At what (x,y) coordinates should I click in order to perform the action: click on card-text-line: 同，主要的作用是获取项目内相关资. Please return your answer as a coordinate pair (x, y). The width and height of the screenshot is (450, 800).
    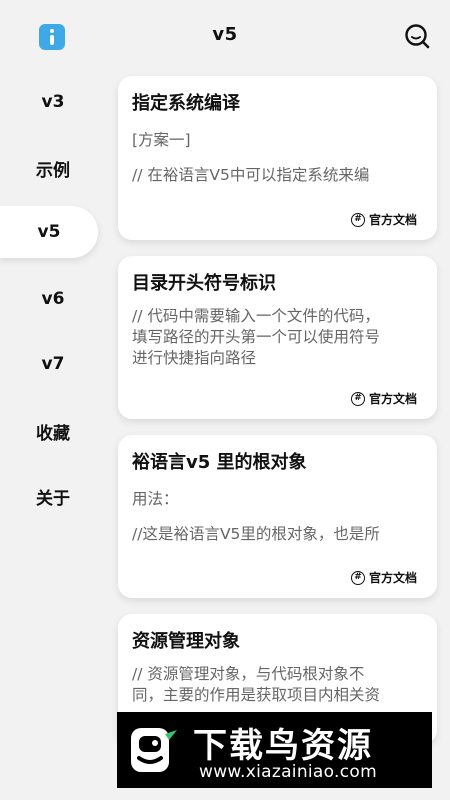
    Looking at the image, I should click on (256, 695).